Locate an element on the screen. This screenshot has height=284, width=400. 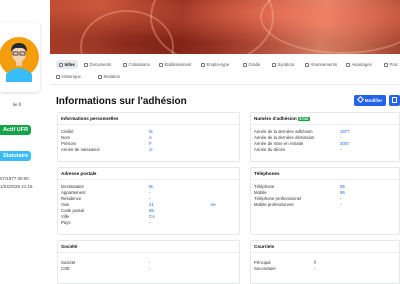
coin-icon is located at coordinates (125, 64).